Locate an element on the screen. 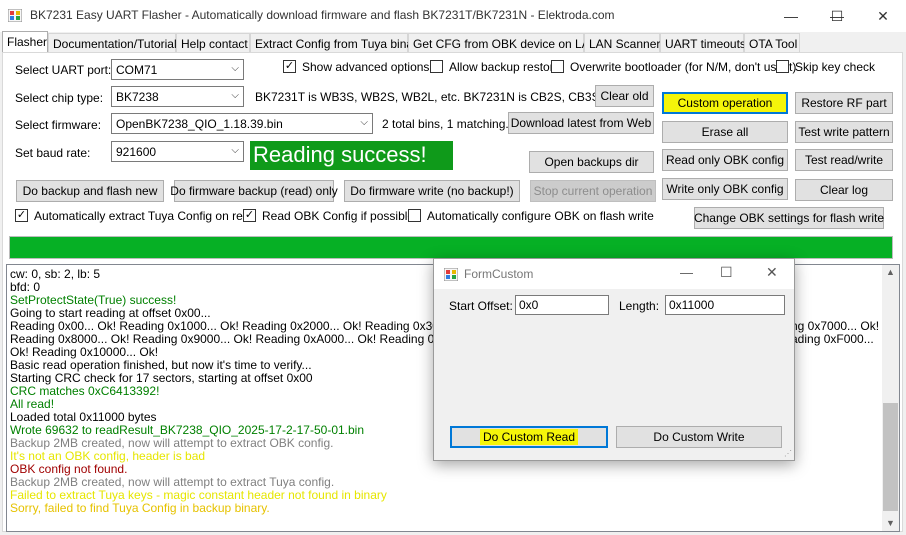 This screenshot has height=535, width=906. tab-get-cfg: Get CFG from OBK device on LAN is located at coordinates (503, 43).